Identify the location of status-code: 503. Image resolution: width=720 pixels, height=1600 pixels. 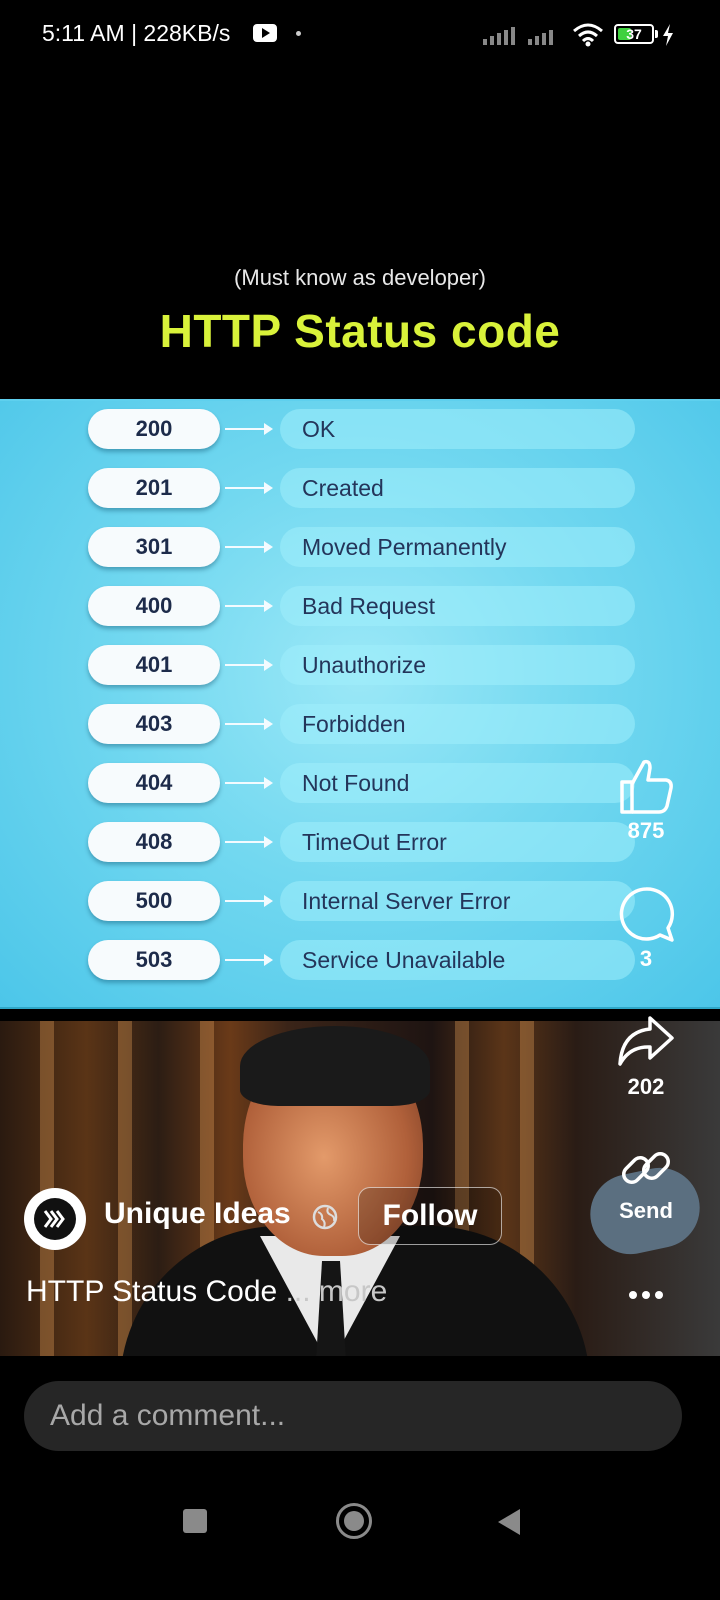
(154, 960).